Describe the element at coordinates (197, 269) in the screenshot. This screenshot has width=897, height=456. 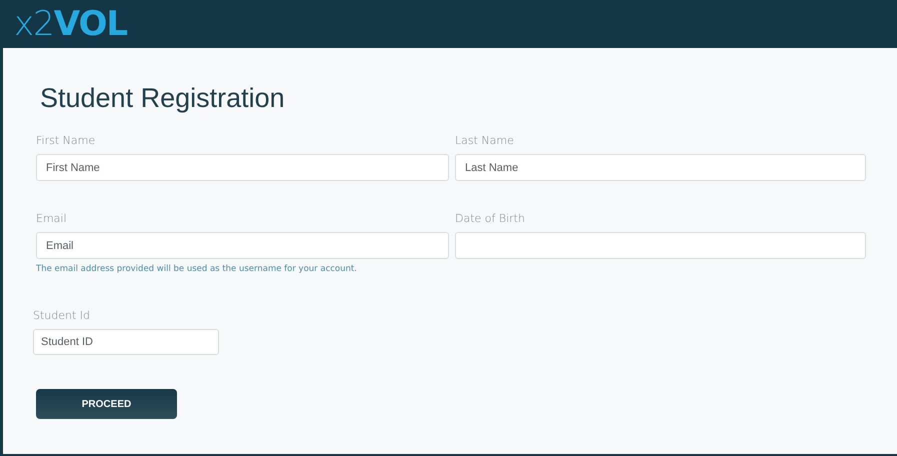
I see `help-text: The email address provided will be used as the username for your account.` at that location.